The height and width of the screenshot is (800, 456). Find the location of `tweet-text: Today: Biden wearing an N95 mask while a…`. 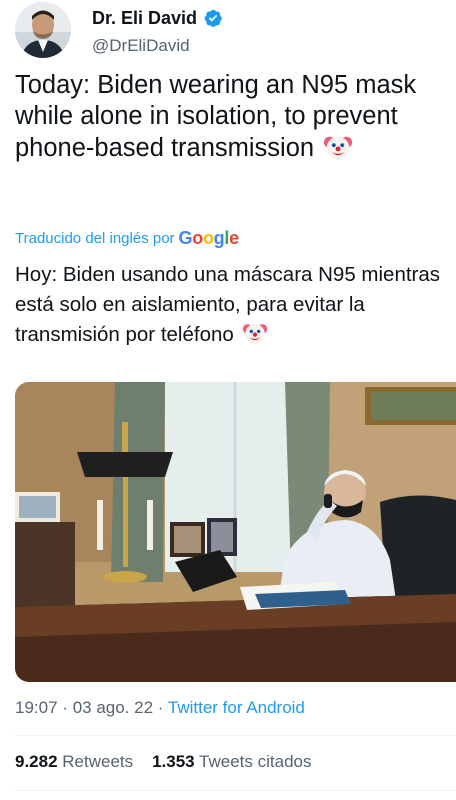

tweet-text: Today: Biden wearing an N95 mask while a… is located at coordinates (230, 117).